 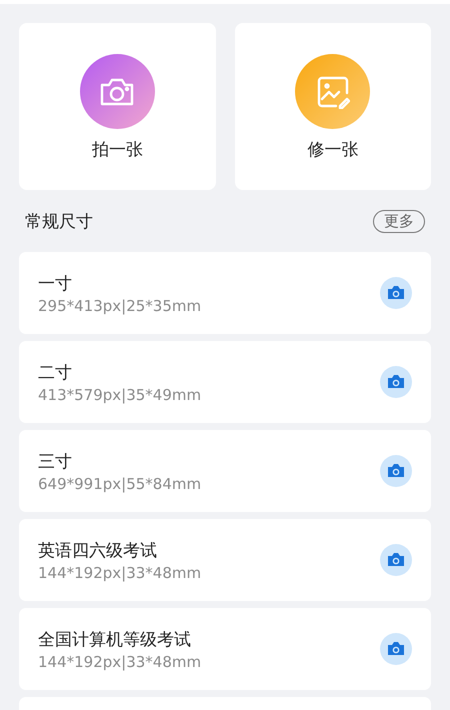 I want to click on size-item: 二寸 413*579px|35*49mm, so click(x=225, y=382).